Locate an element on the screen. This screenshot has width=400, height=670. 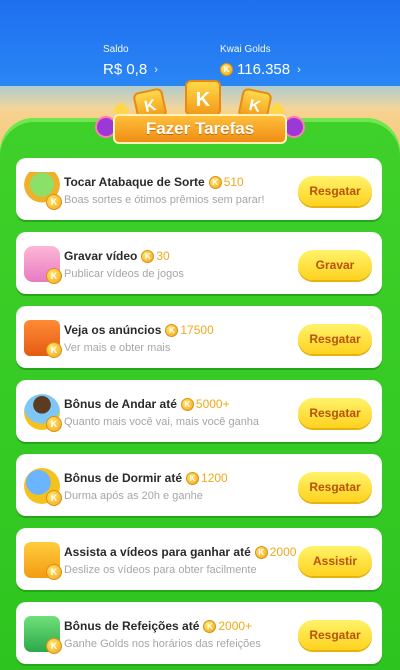
meal-icon: K is located at coordinates (43, 635).